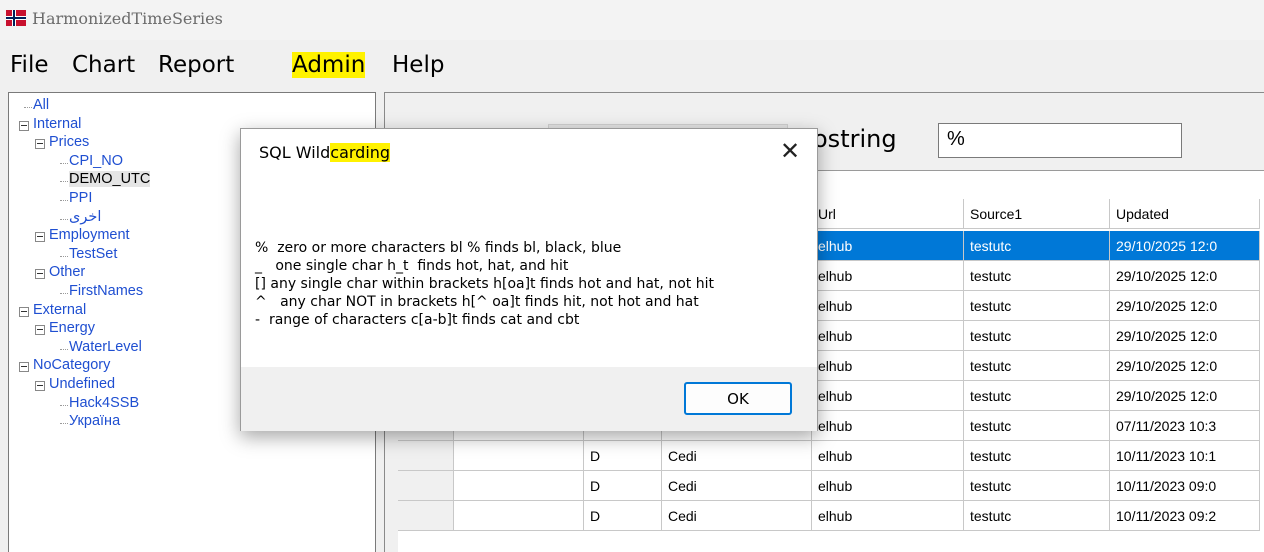 This screenshot has height=552, width=1264. I want to click on tree-node: Prices, so click(69, 142).